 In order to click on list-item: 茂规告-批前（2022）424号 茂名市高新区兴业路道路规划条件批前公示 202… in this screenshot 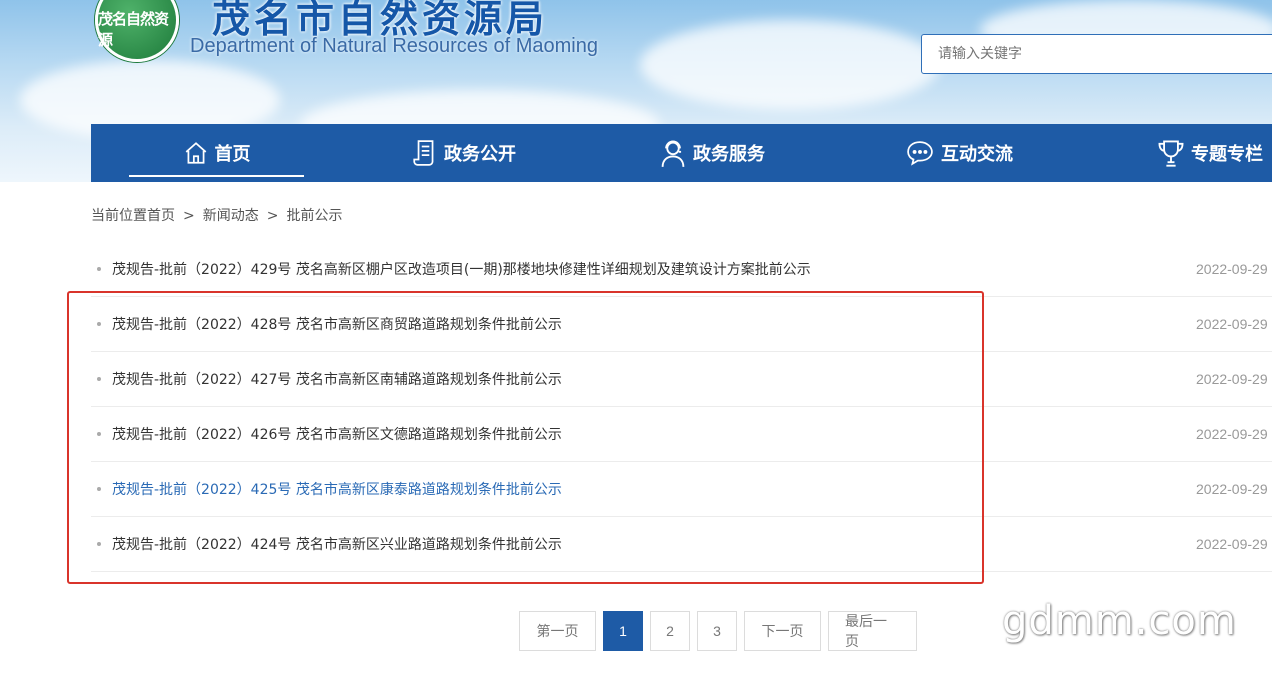, I will do `click(681, 544)`.